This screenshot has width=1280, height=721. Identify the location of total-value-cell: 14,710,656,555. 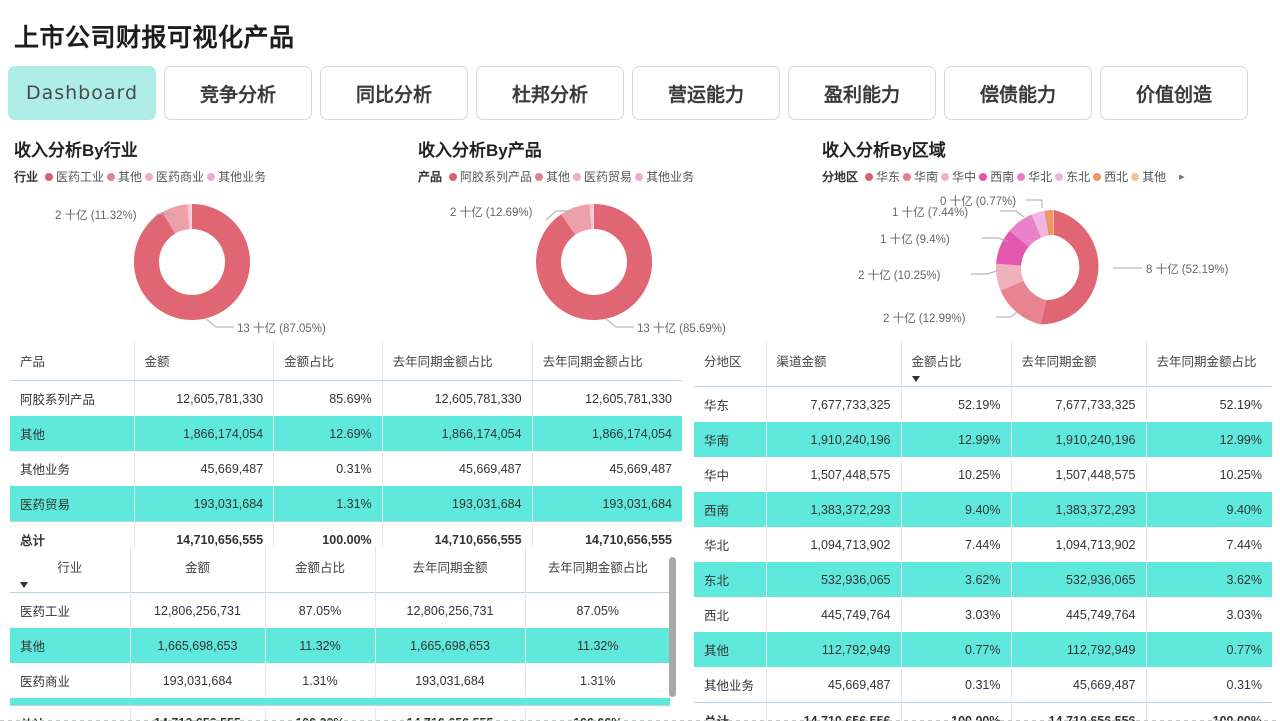
(450, 712).